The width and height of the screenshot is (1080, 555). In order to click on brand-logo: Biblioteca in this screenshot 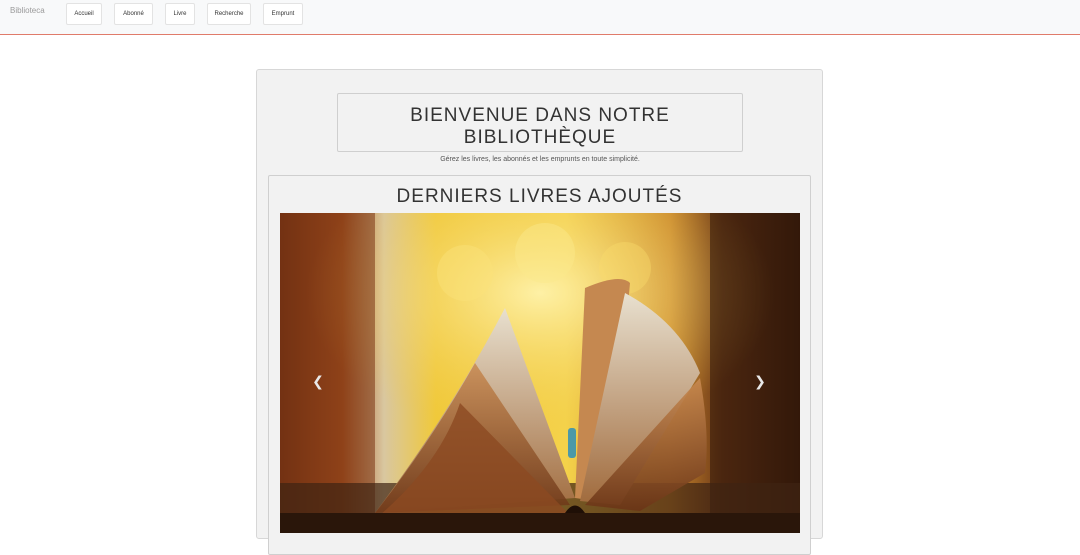, I will do `click(27, 10)`.